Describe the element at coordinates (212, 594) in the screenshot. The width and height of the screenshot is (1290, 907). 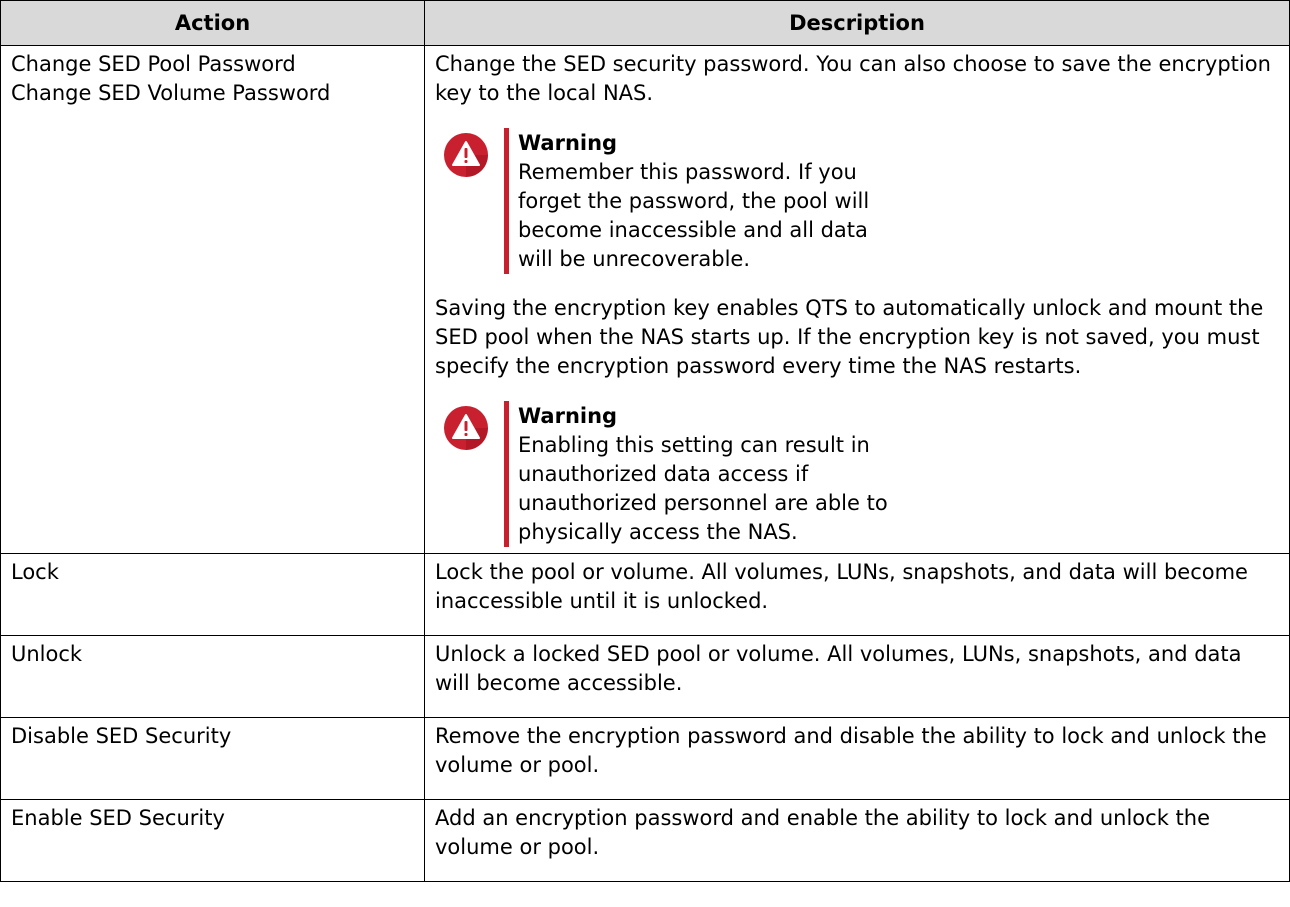
I see `action-cell: Lock` at that location.